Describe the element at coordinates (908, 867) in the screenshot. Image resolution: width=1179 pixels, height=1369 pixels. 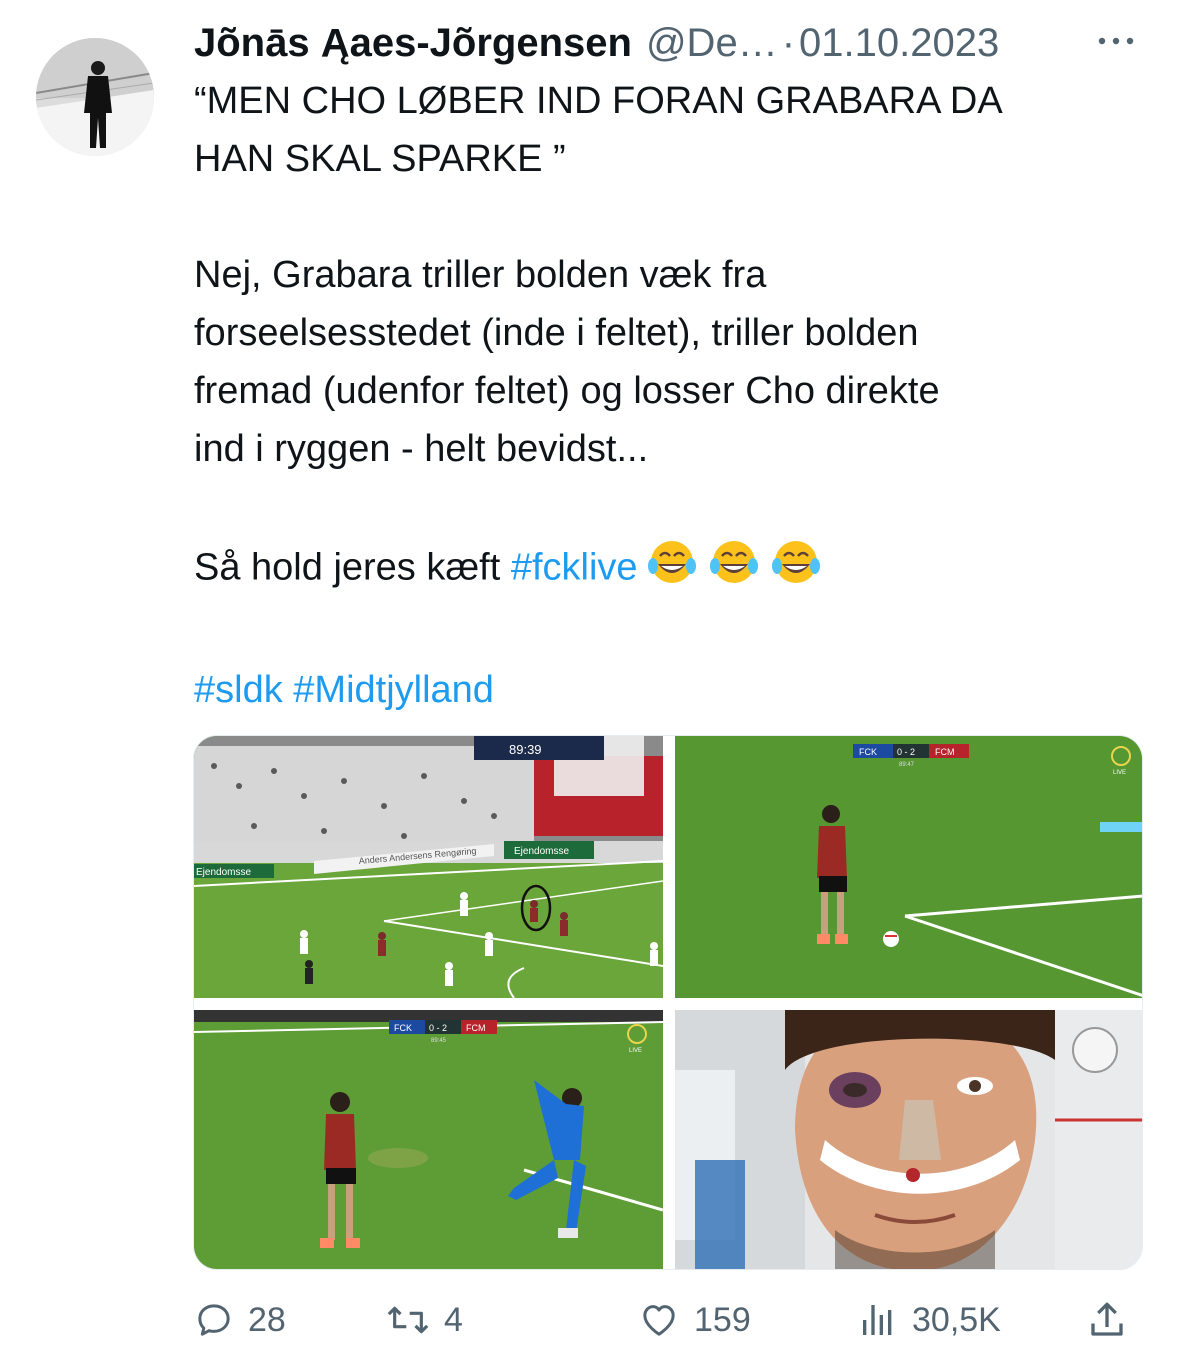
I see `media-image-2: FCK 0 - 2 FCM 89:47 LIVE` at that location.